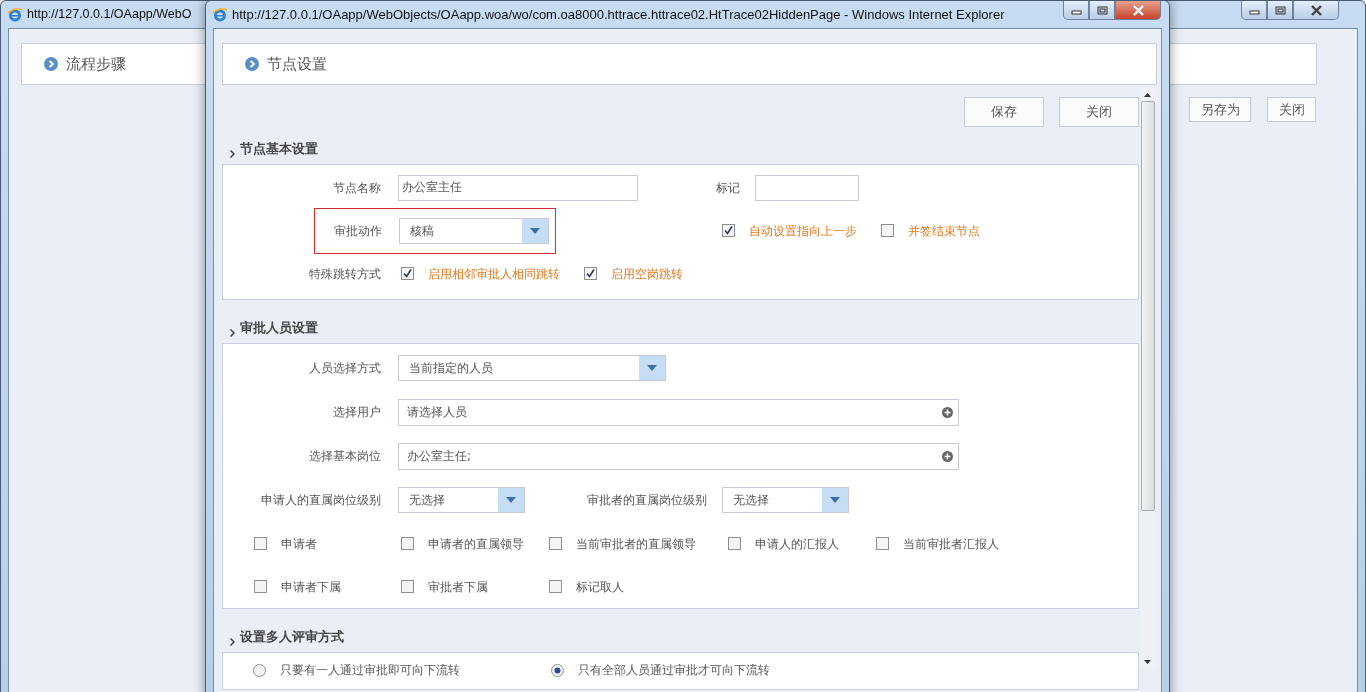 The width and height of the screenshot is (1366, 692). What do you see at coordinates (357, 231) in the screenshot?
I see `field-label: 审批动作` at bounding box center [357, 231].